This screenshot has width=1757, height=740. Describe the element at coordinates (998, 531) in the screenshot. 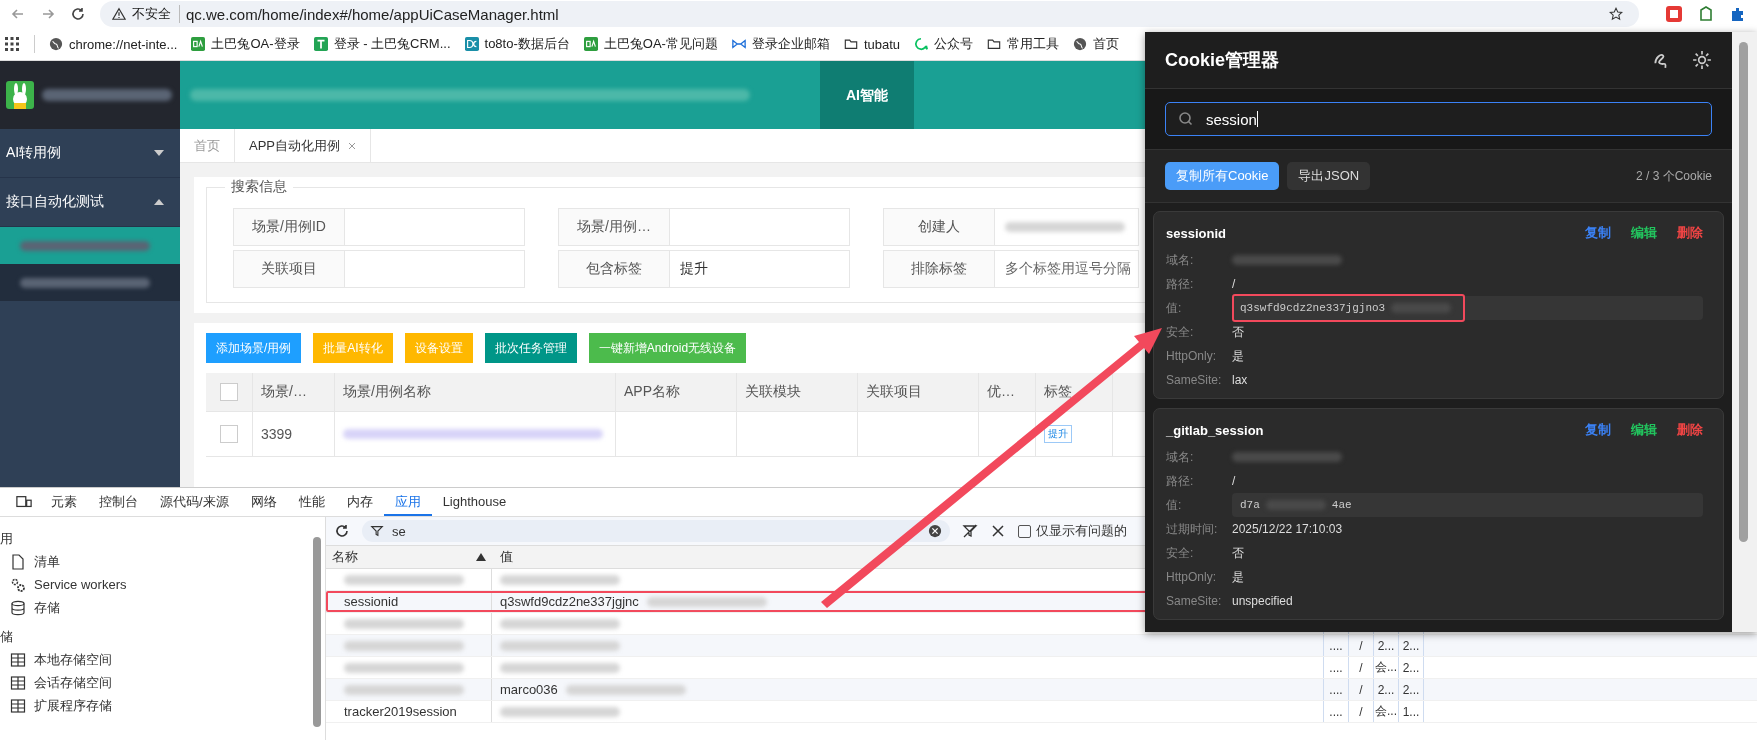

I see `close-icon` at that location.